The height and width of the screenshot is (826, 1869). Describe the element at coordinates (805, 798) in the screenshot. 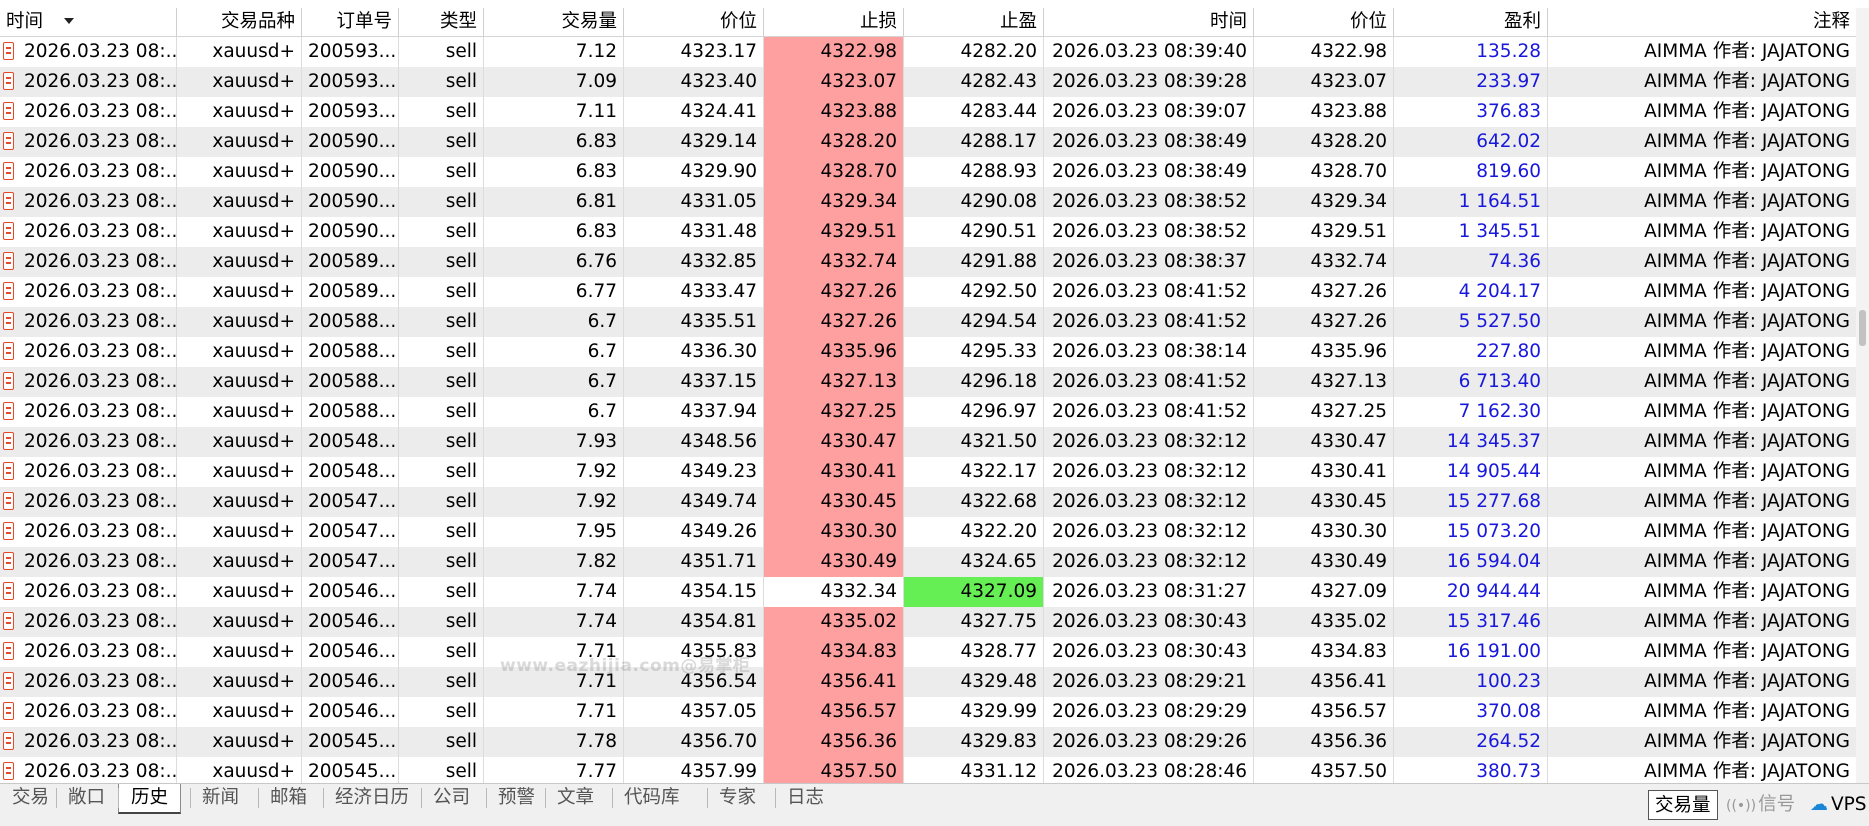

I see `tab-11: 日志` at that location.